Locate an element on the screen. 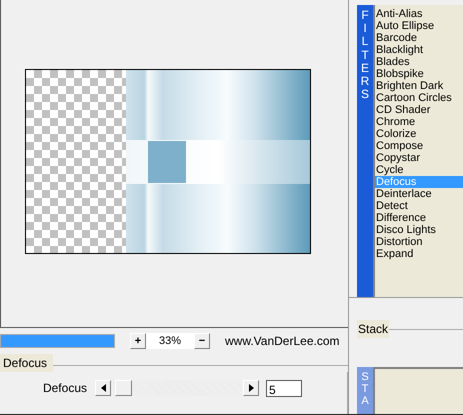 The image size is (463, 415). filter-item: Copystar is located at coordinates (419, 158).